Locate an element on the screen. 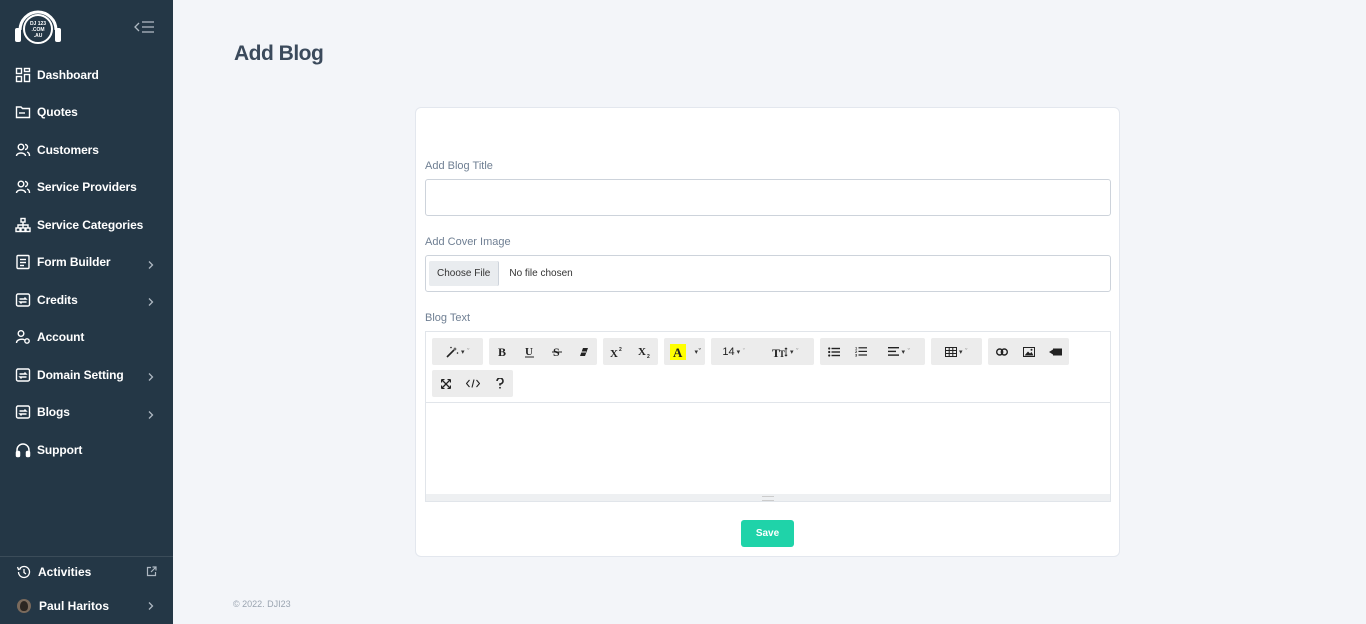 Image resolution: width=1366 pixels, height=624 pixels. eraser-icon is located at coordinates (583, 351).